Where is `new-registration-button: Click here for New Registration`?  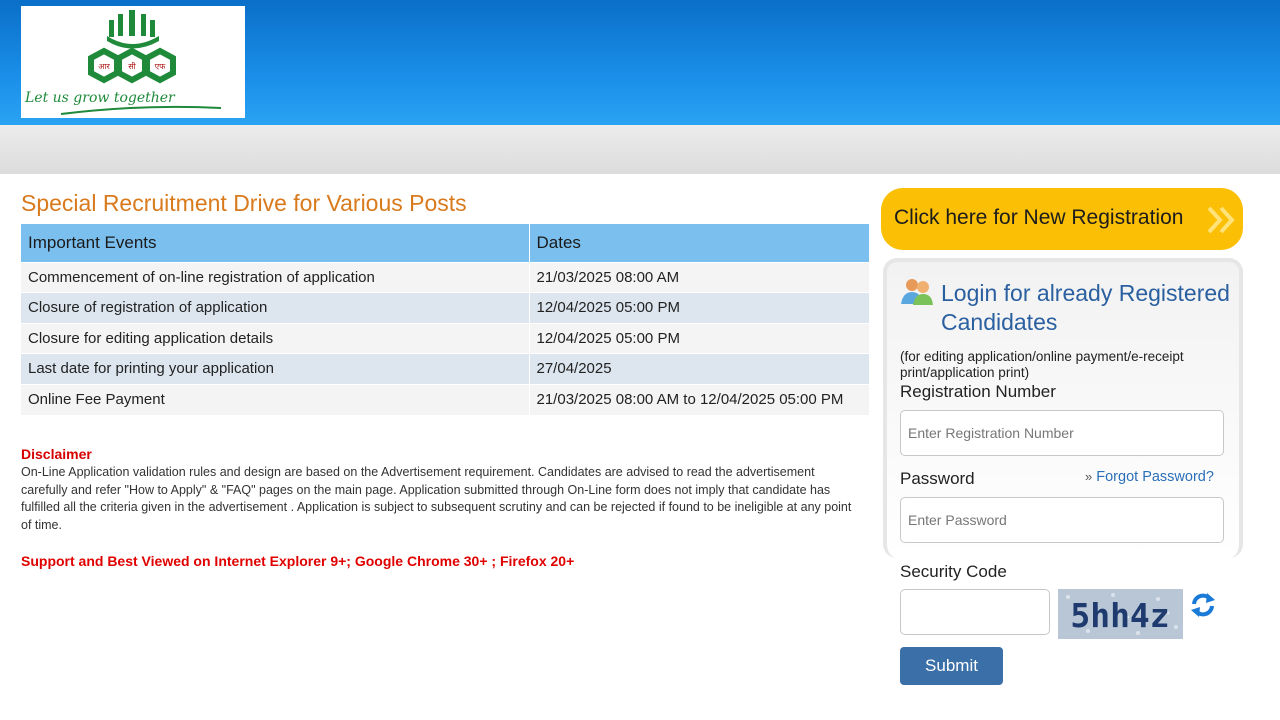 new-registration-button: Click here for New Registration is located at coordinates (1062, 219).